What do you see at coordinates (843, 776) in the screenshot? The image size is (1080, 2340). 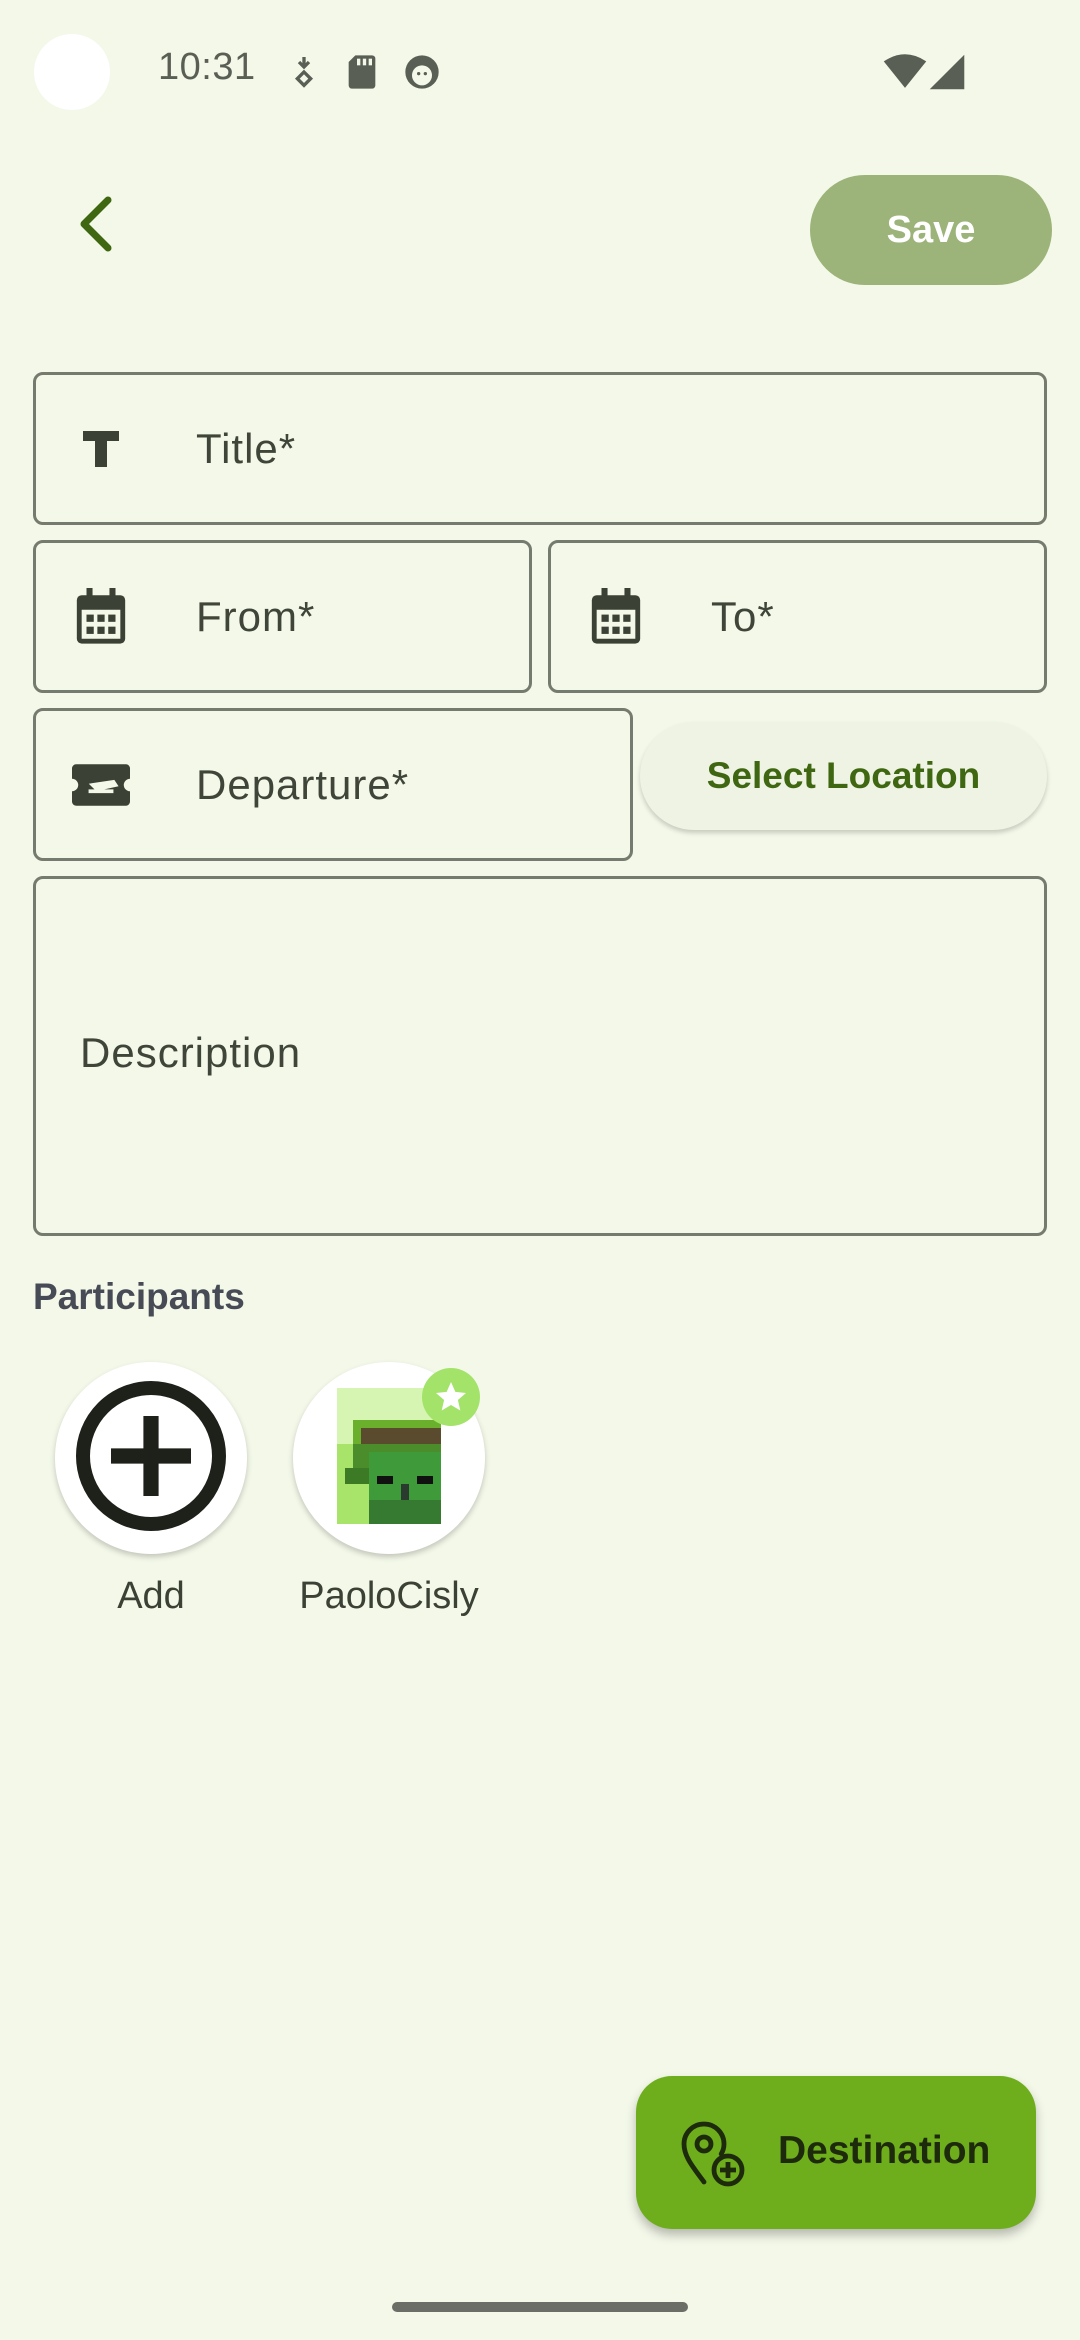 I see `select-location-button: Select Location` at bounding box center [843, 776].